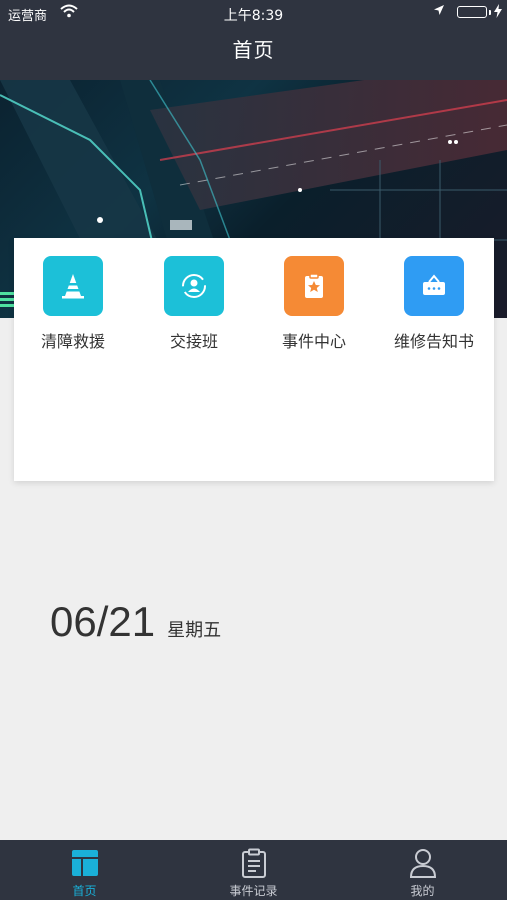  Describe the element at coordinates (314, 286) in the screenshot. I see `clipboard-star-icon` at that location.